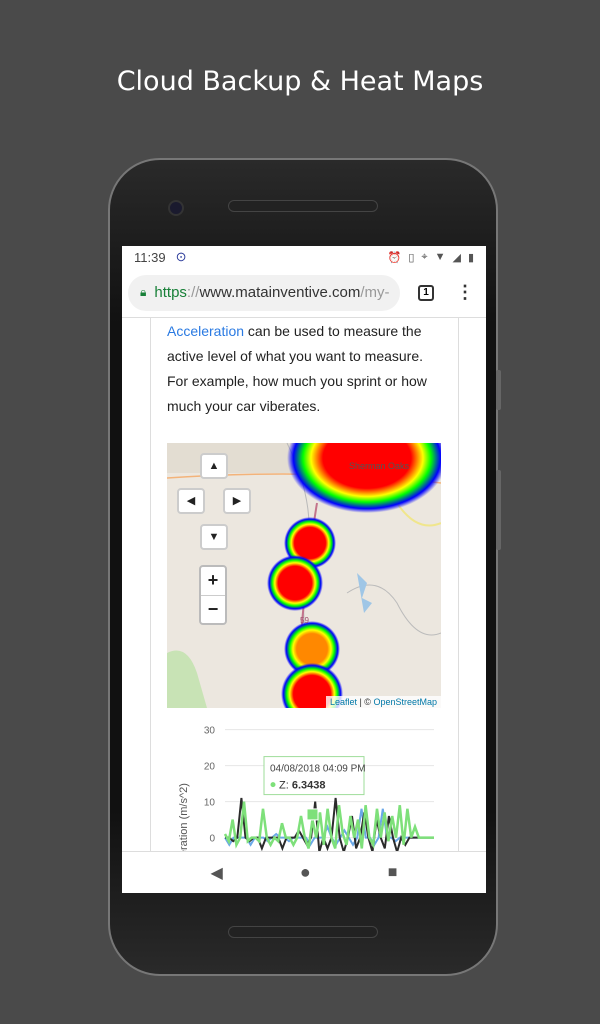 The height and width of the screenshot is (1024, 600). What do you see at coordinates (379, 466) in the screenshot?
I see `place-label: Sherman Oaks` at bounding box center [379, 466].